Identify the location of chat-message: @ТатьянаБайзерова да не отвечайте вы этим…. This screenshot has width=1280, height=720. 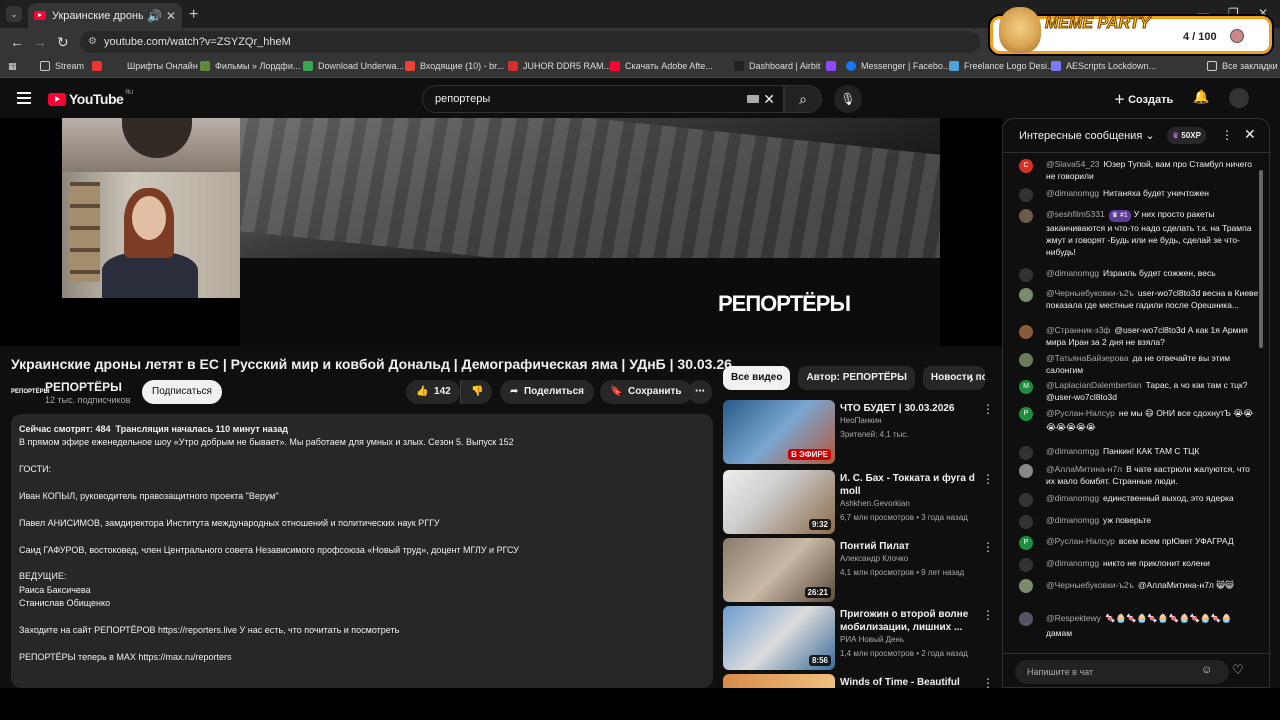
(1139, 364).